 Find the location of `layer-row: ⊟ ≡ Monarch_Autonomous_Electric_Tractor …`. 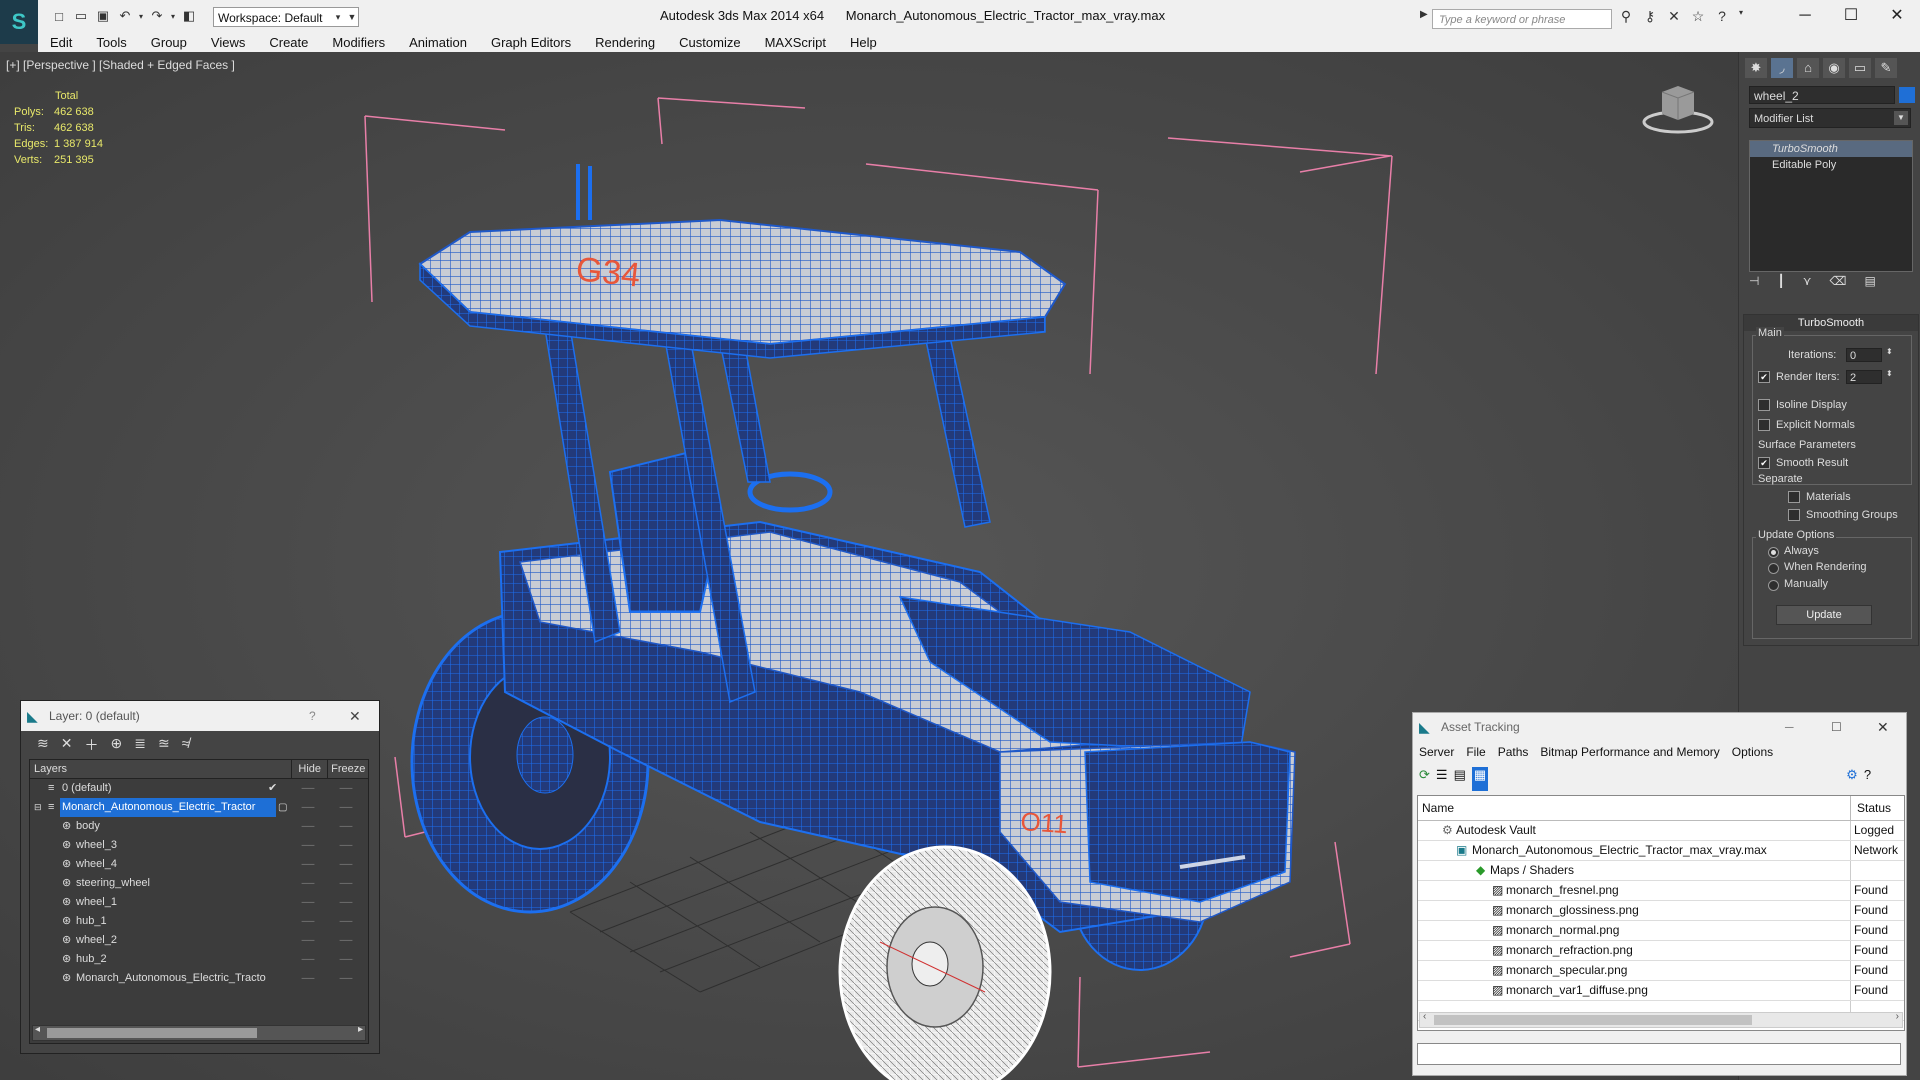

layer-row: ⊟ ≡ Monarch_Autonomous_Electric_Tractor … is located at coordinates (199, 807).